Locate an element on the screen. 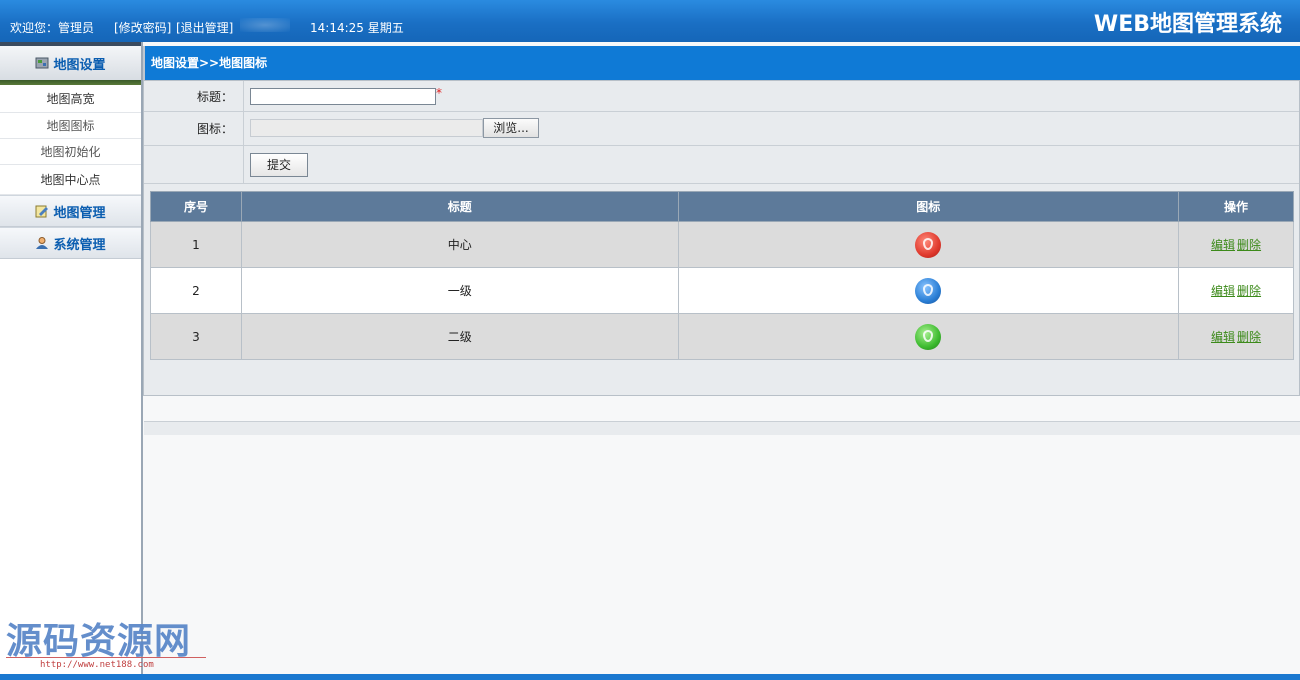 This screenshot has width=1300, height=680. blue-anchor-pin-icon is located at coordinates (928, 290).